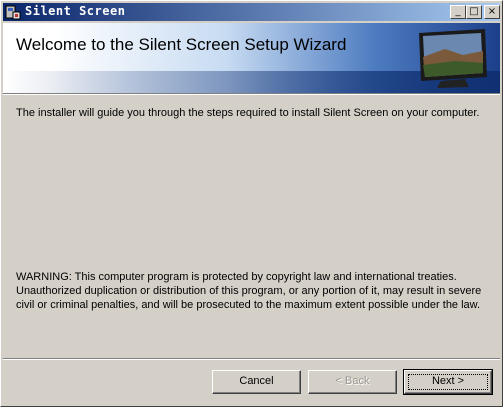 Image resolution: width=503 pixels, height=407 pixels. I want to click on back-label: < Back, so click(352, 381).